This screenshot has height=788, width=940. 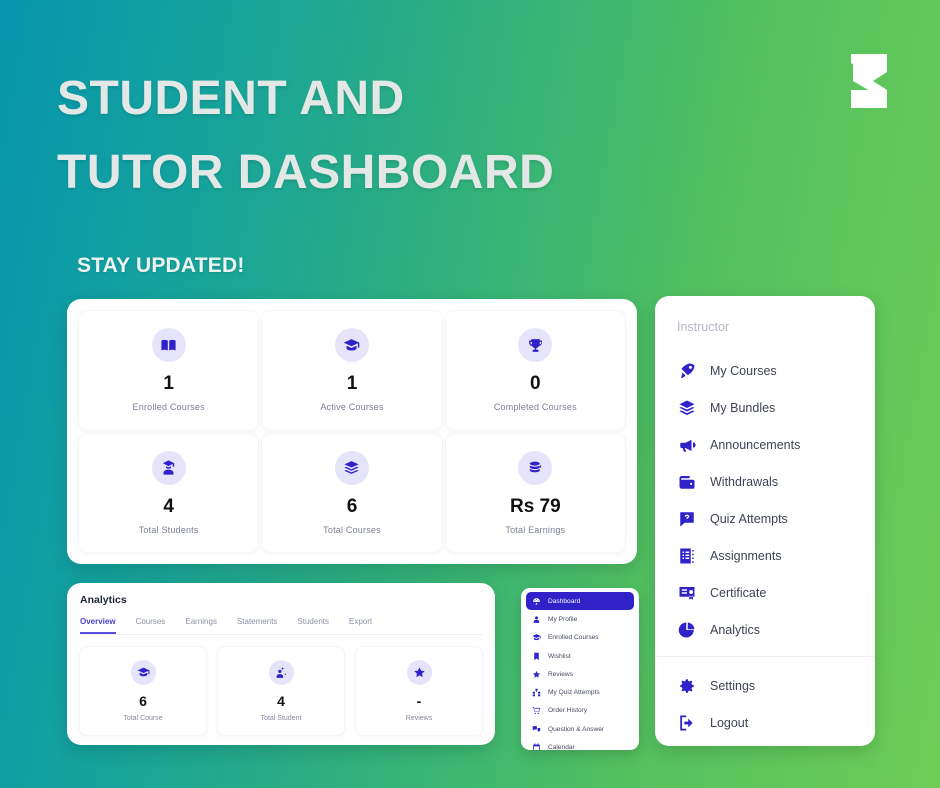 What do you see at coordinates (744, 481) in the screenshot?
I see `sidebar-item-label: Withdrawals` at bounding box center [744, 481].